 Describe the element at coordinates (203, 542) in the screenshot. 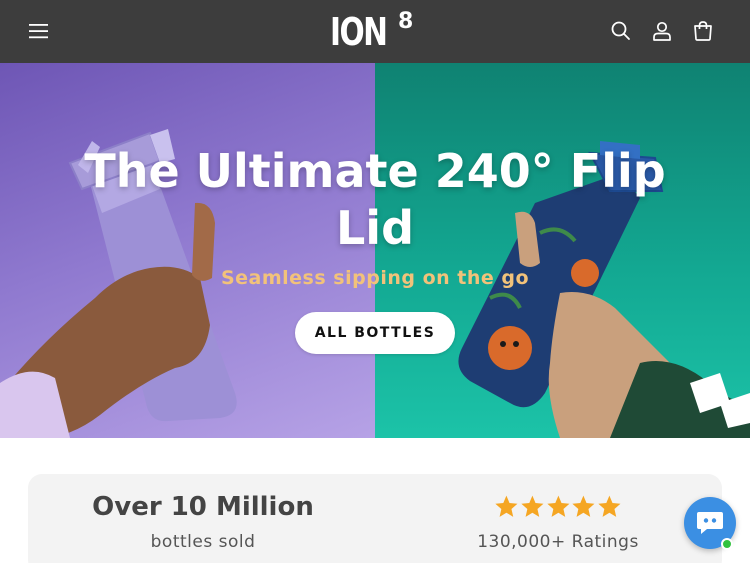

I see `bottles-sold-caption: bottles sold` at that location.